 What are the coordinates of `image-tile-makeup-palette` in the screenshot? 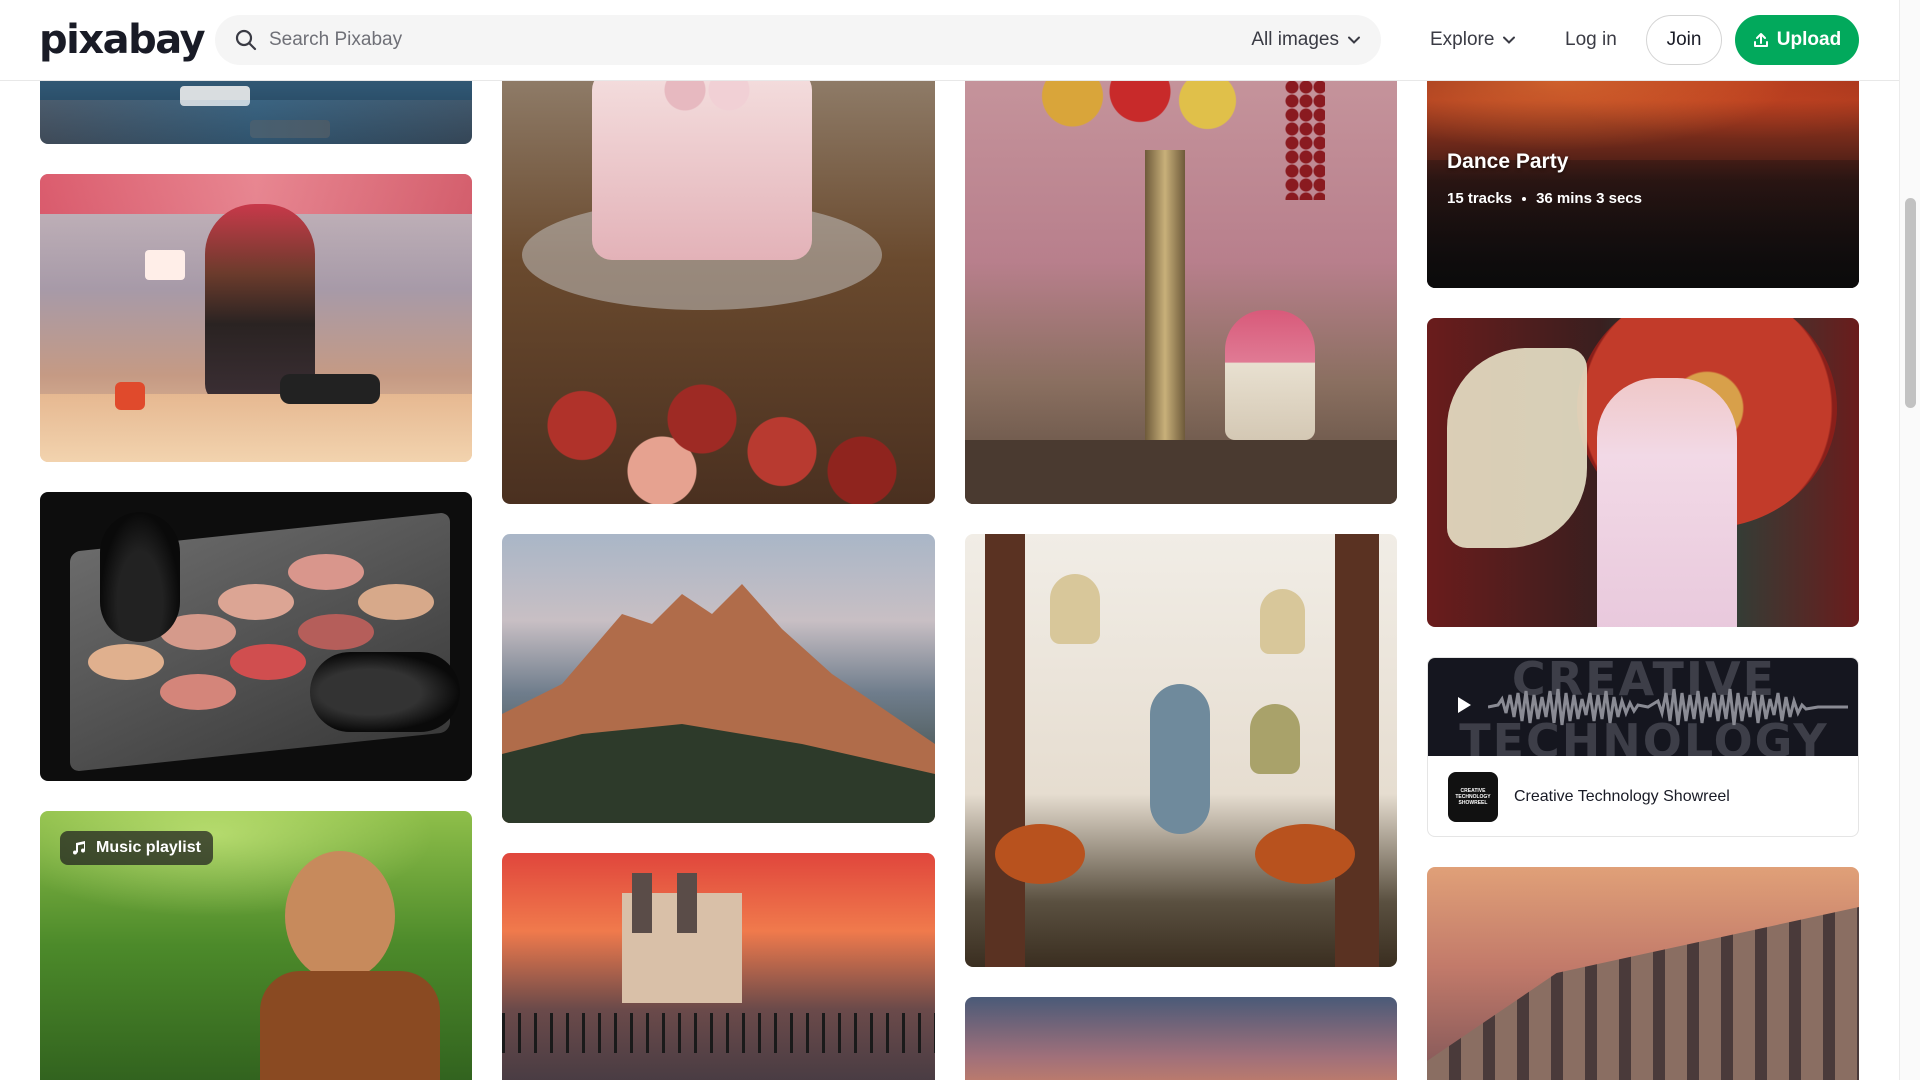 It's located at (256, 636).